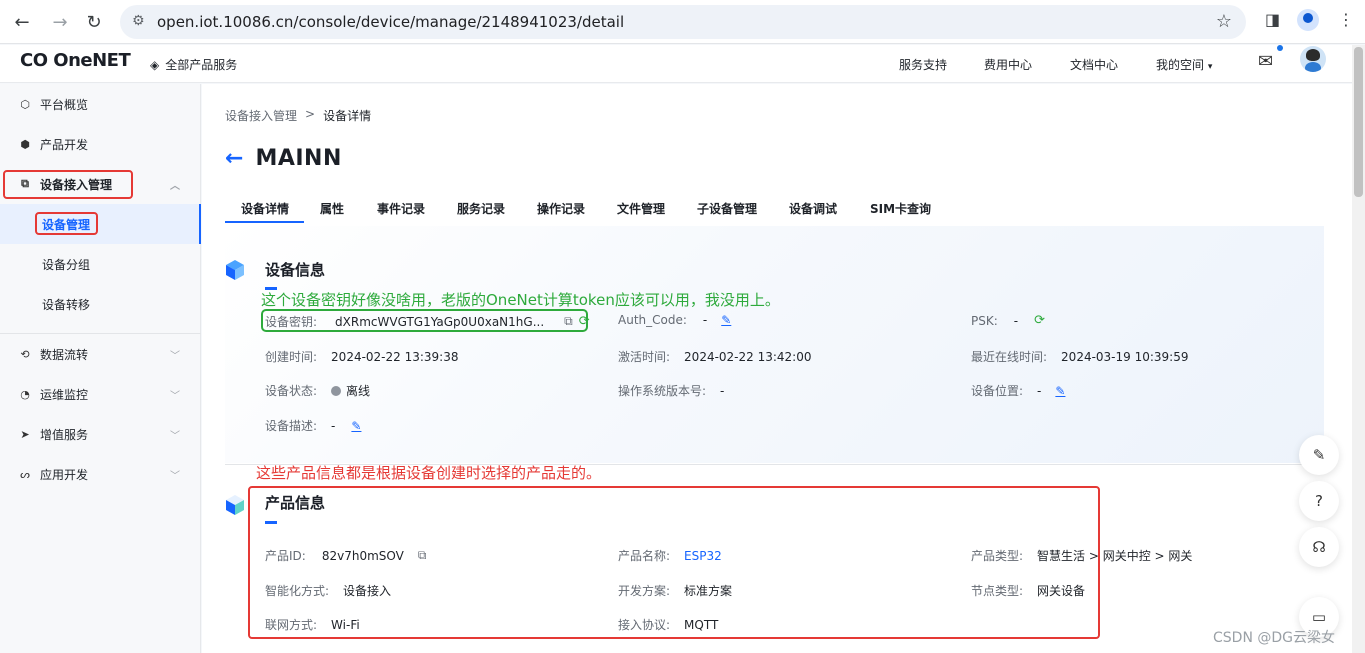  Describe the element at coordinates (100, 224) in the screenshot. I see `sidebar-subitem-device-manage: 设备管理` at that location.